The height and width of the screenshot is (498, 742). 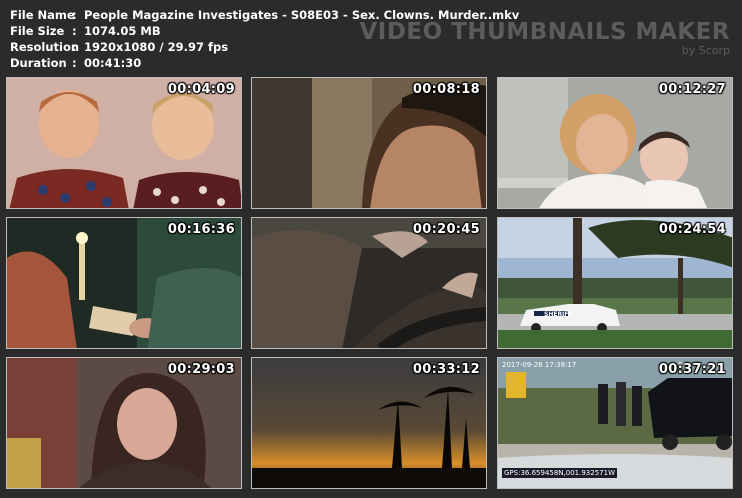 What do you see at coordinates (539, 365) in the screenshot?
I see `dashcam-datetime: 2017-09-26 17:38:17` at bounding box center [539, 365].